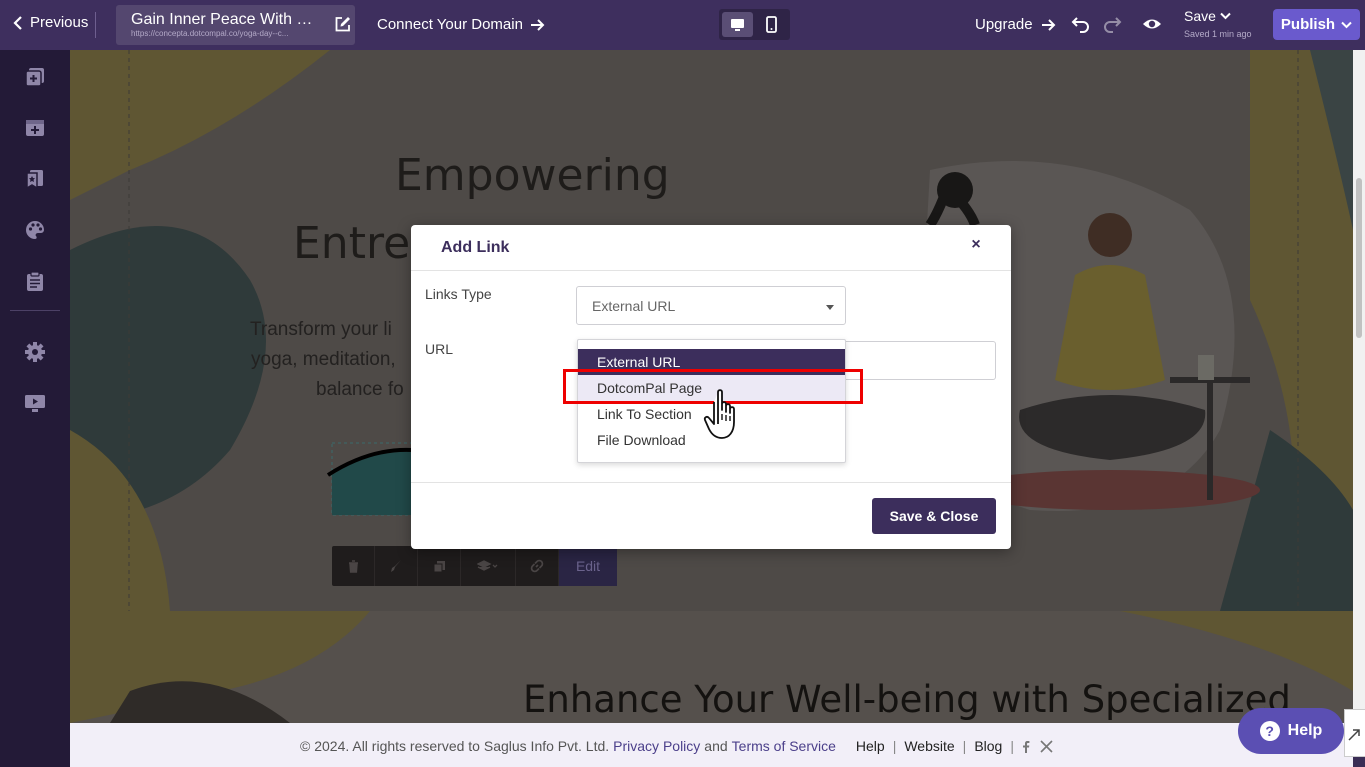  I want to click on copy-icon, so click(439, 566).